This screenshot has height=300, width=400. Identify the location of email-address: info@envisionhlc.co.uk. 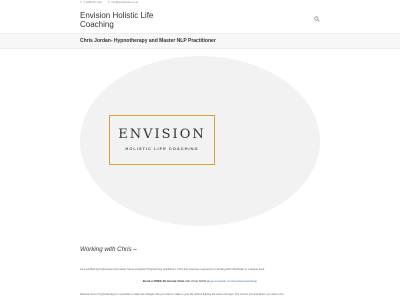
(124, 2).